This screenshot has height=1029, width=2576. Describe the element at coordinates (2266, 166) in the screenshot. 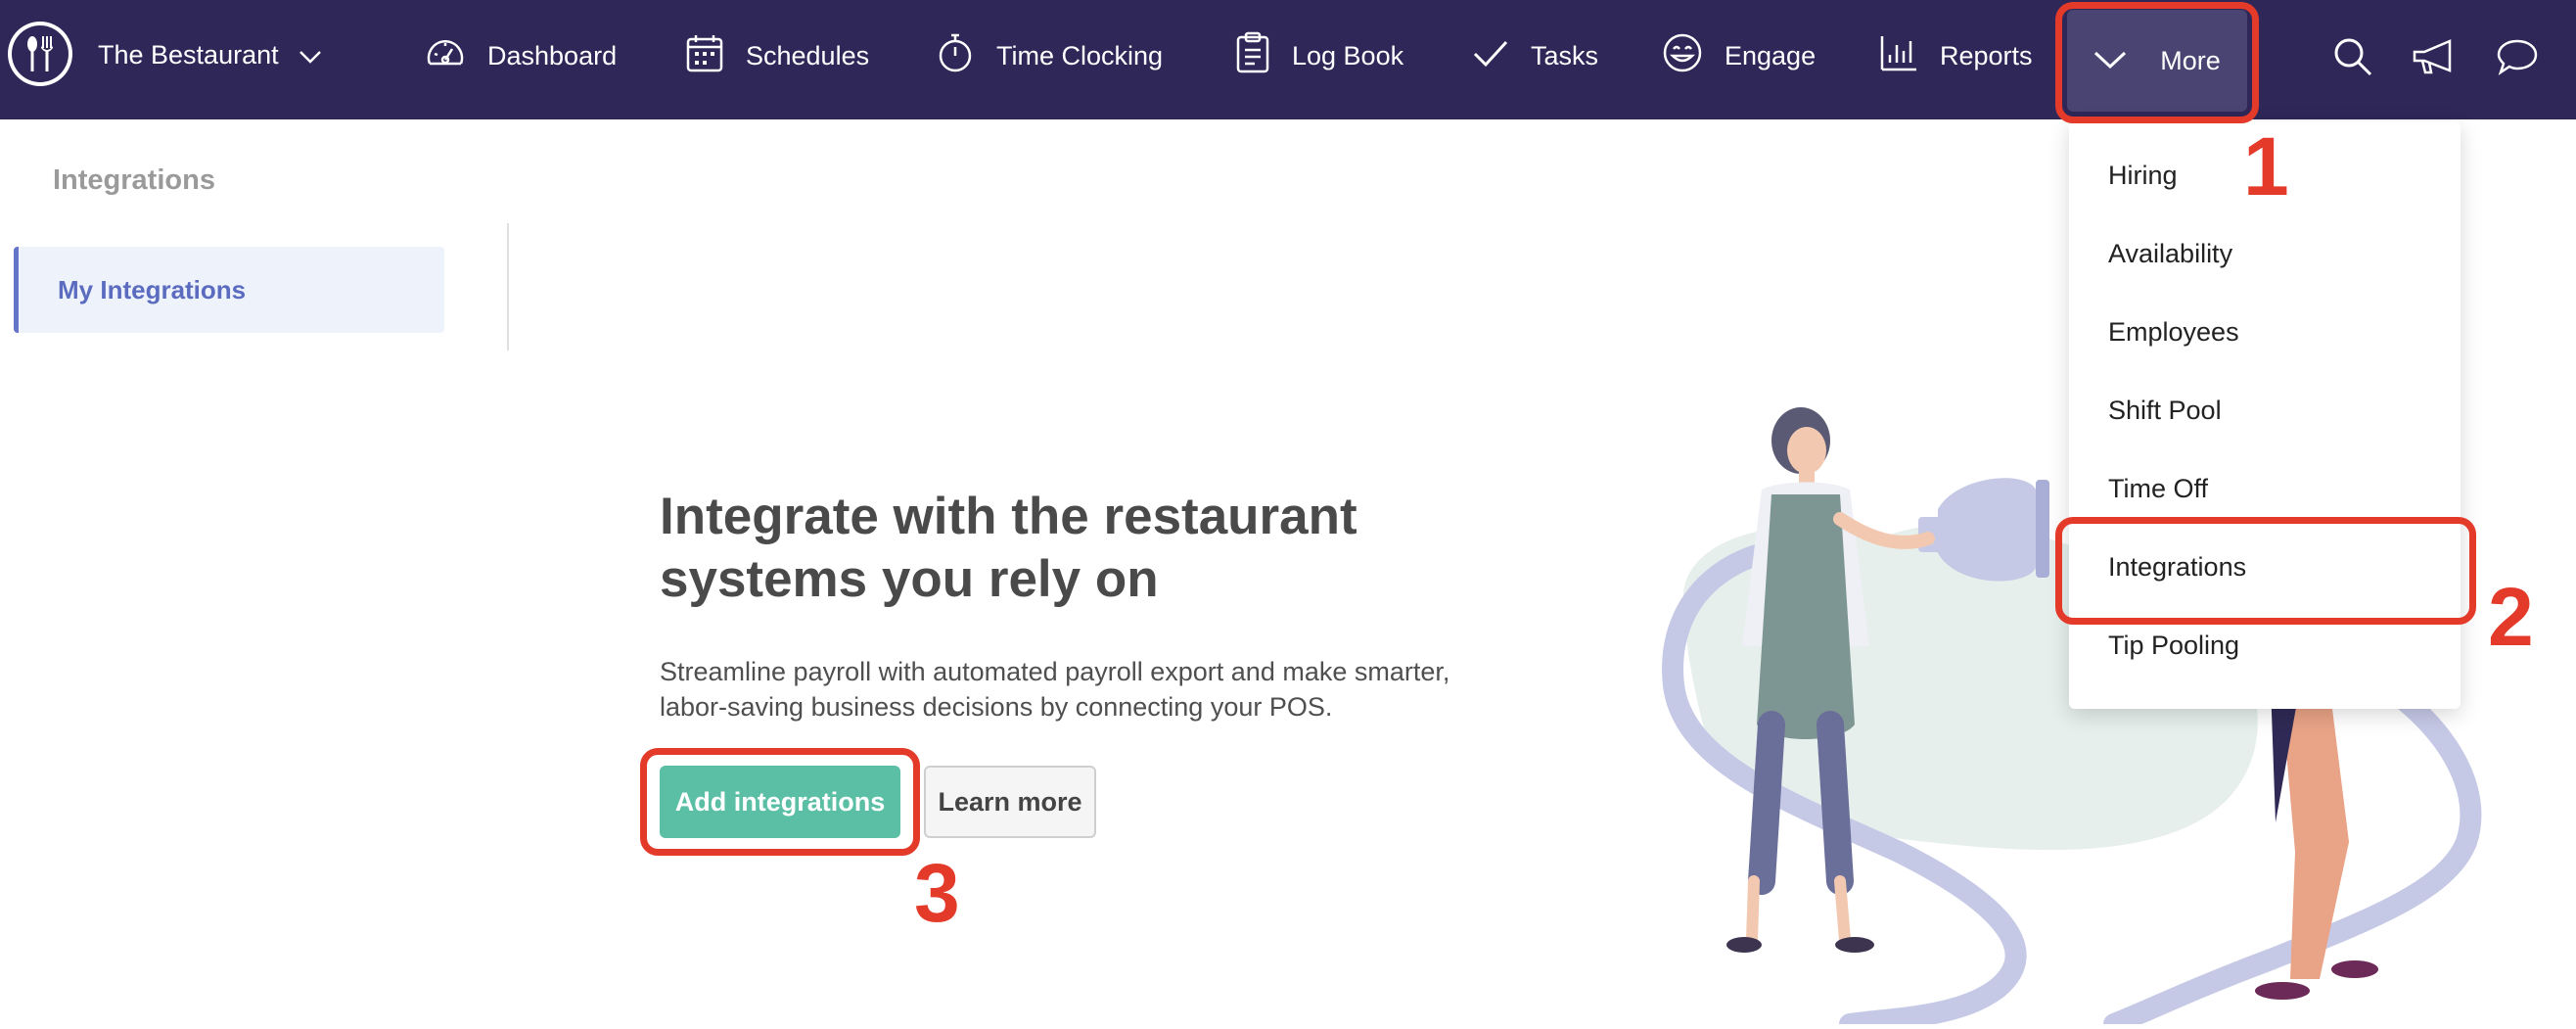

I see `annotation-number-1: 1` at that location.